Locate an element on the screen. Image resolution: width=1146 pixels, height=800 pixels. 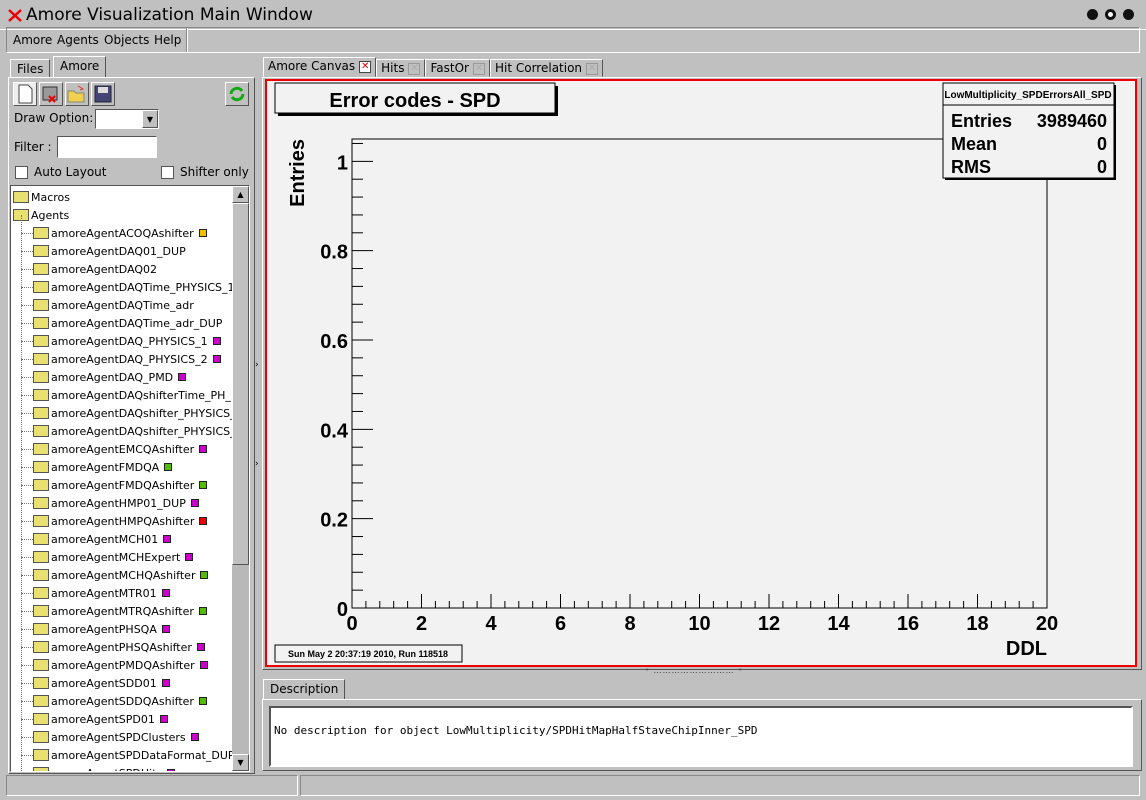
x-tick-label: 10 is located at coordinates (699, 624).